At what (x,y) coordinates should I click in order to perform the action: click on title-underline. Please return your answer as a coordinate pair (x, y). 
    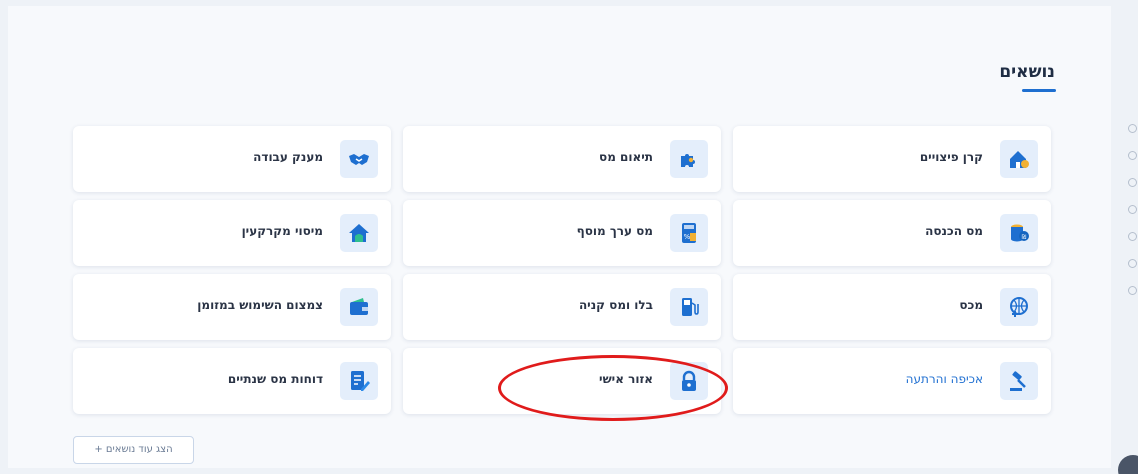
    Looking at the image, I should click on (1039, 90).